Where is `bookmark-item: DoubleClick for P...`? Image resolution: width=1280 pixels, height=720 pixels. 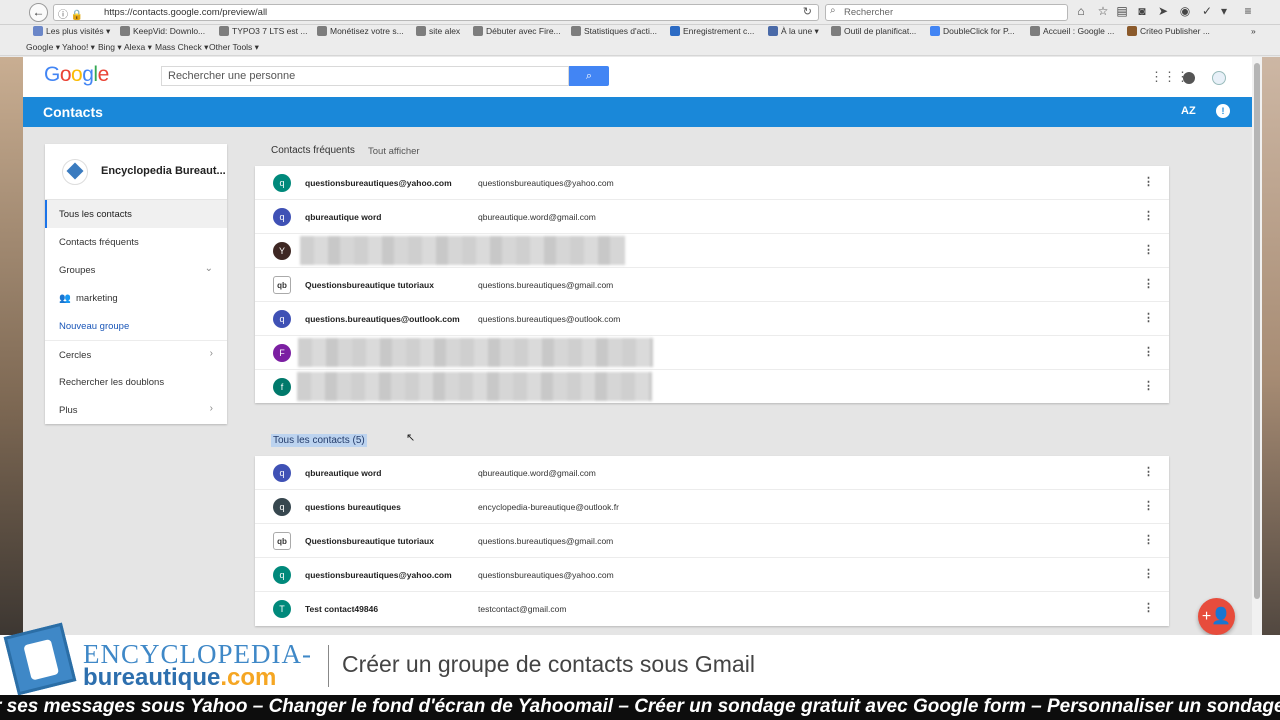 bookmark-item: DoubleClick for P... is located at coordinates (972, 31).